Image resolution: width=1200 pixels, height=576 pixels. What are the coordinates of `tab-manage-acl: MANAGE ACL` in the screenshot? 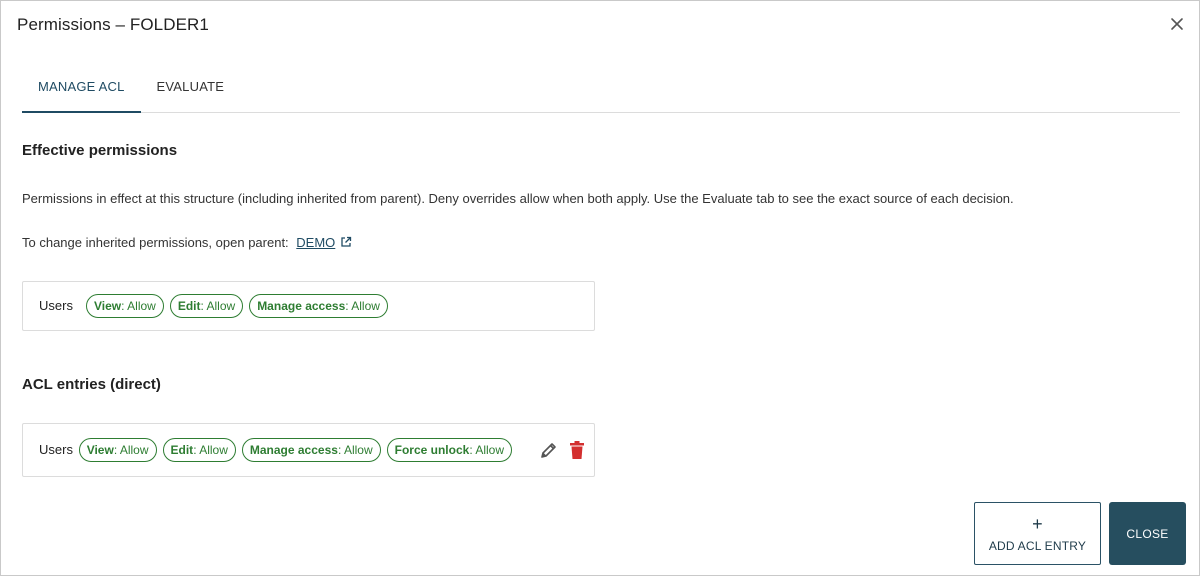 It's located at (81, 90).